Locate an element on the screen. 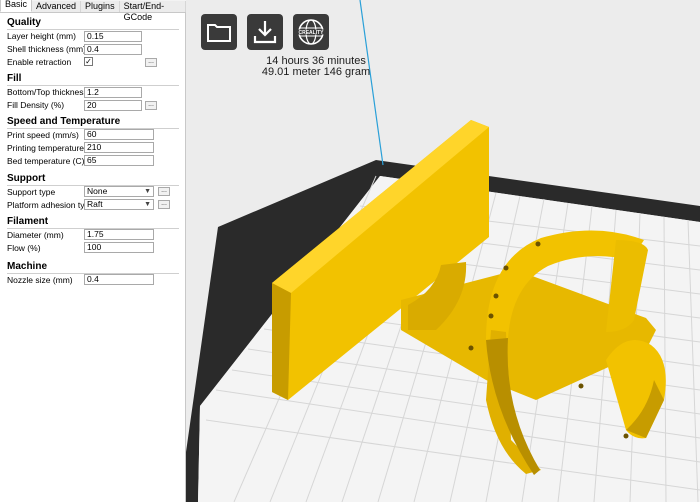 The width and height of the screenshot is (700, 502). nozzle-size-input: 0.4 is located at coordinates (119, 279).